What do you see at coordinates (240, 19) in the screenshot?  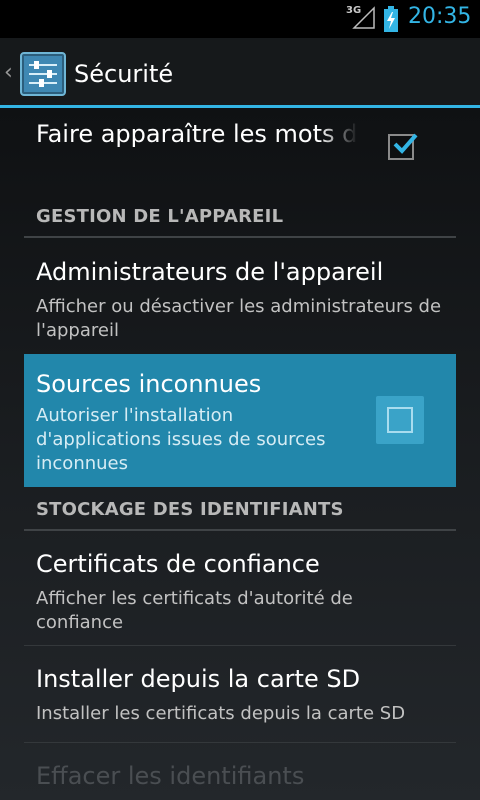 I see `status-bar: 3G 20:35` at bounding box center [240, 19].